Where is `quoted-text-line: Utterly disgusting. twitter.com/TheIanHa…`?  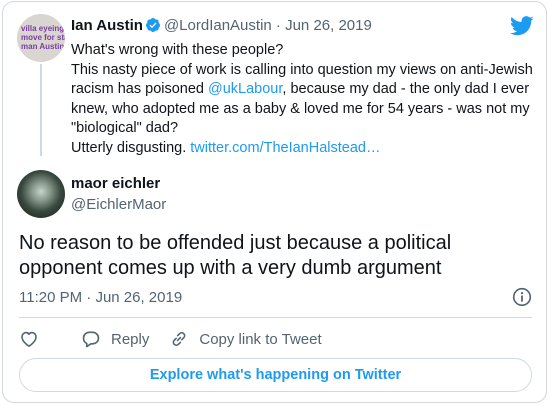
quoted-text-line: Utterly disgusting. twitter.com/TheIanHa… is located at coordinates (302, 149).